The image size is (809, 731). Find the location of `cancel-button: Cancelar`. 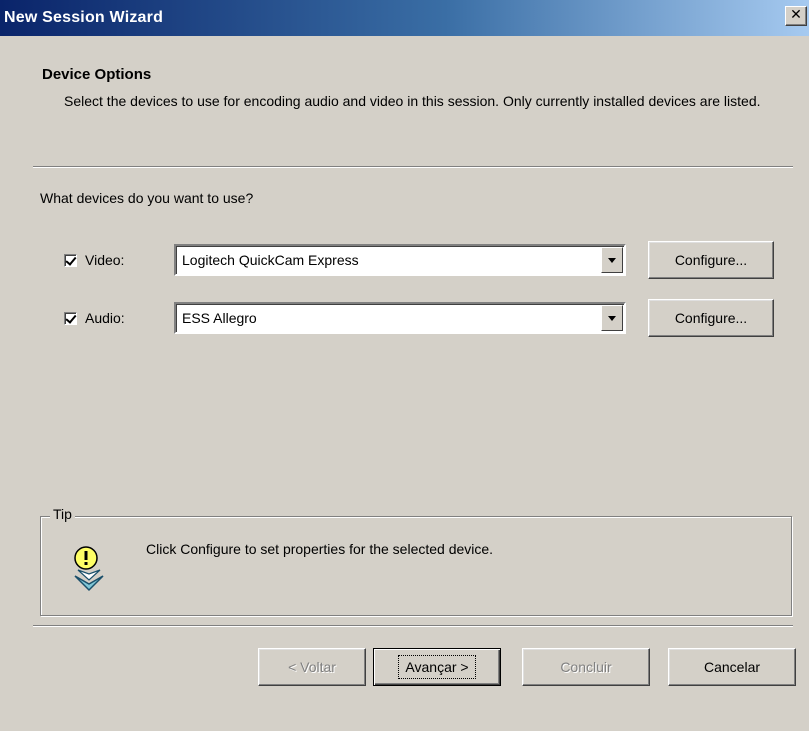

cancel-button: Cancelar is located at coordinates (732, 667).